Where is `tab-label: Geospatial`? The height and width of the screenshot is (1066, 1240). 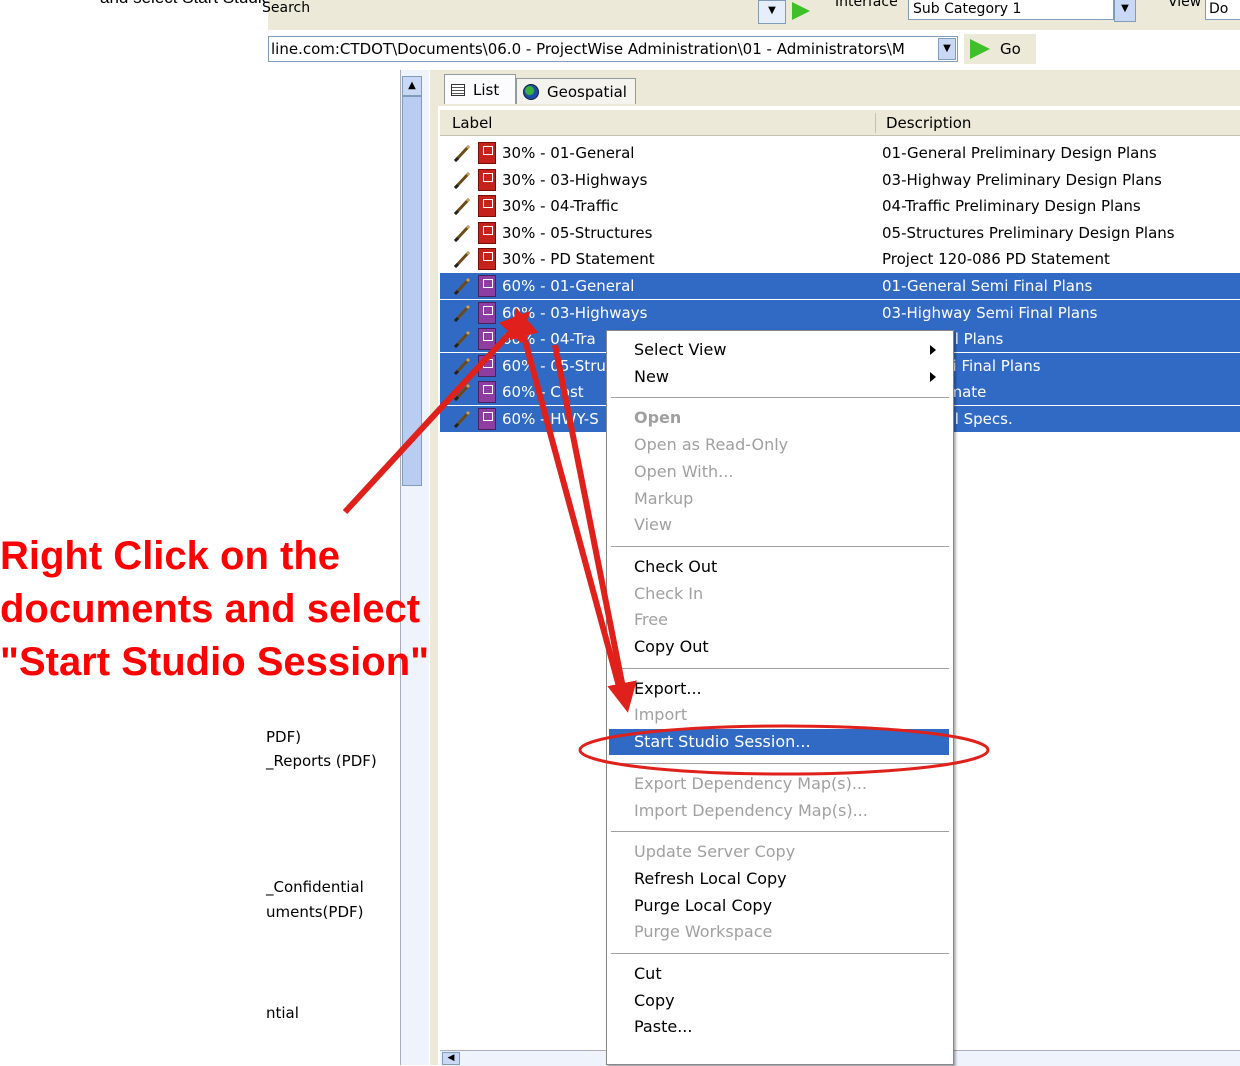
tab-label: Geospatial is located at coordinates (587, 91).